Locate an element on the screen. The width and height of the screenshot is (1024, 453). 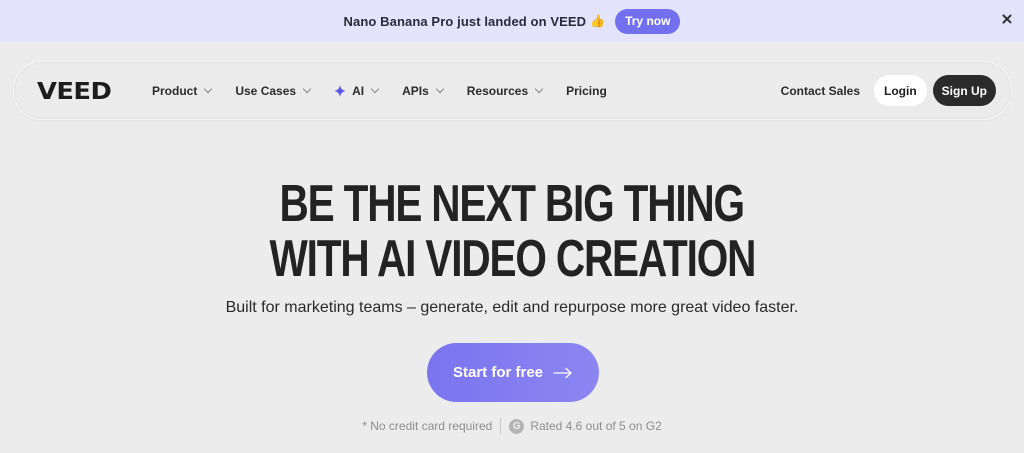
nav-item-pricing: Pricing is located at coordinates (586, 91).